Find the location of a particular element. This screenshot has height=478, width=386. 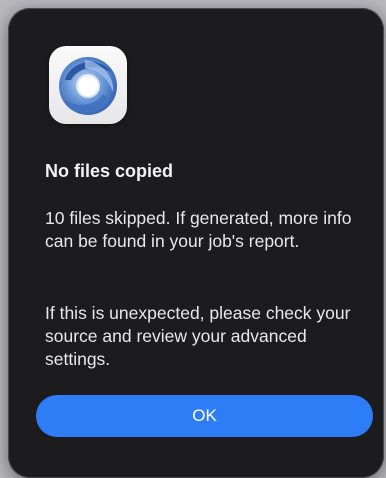

dialog-title: No files copied is located at coordinates (109, 171).